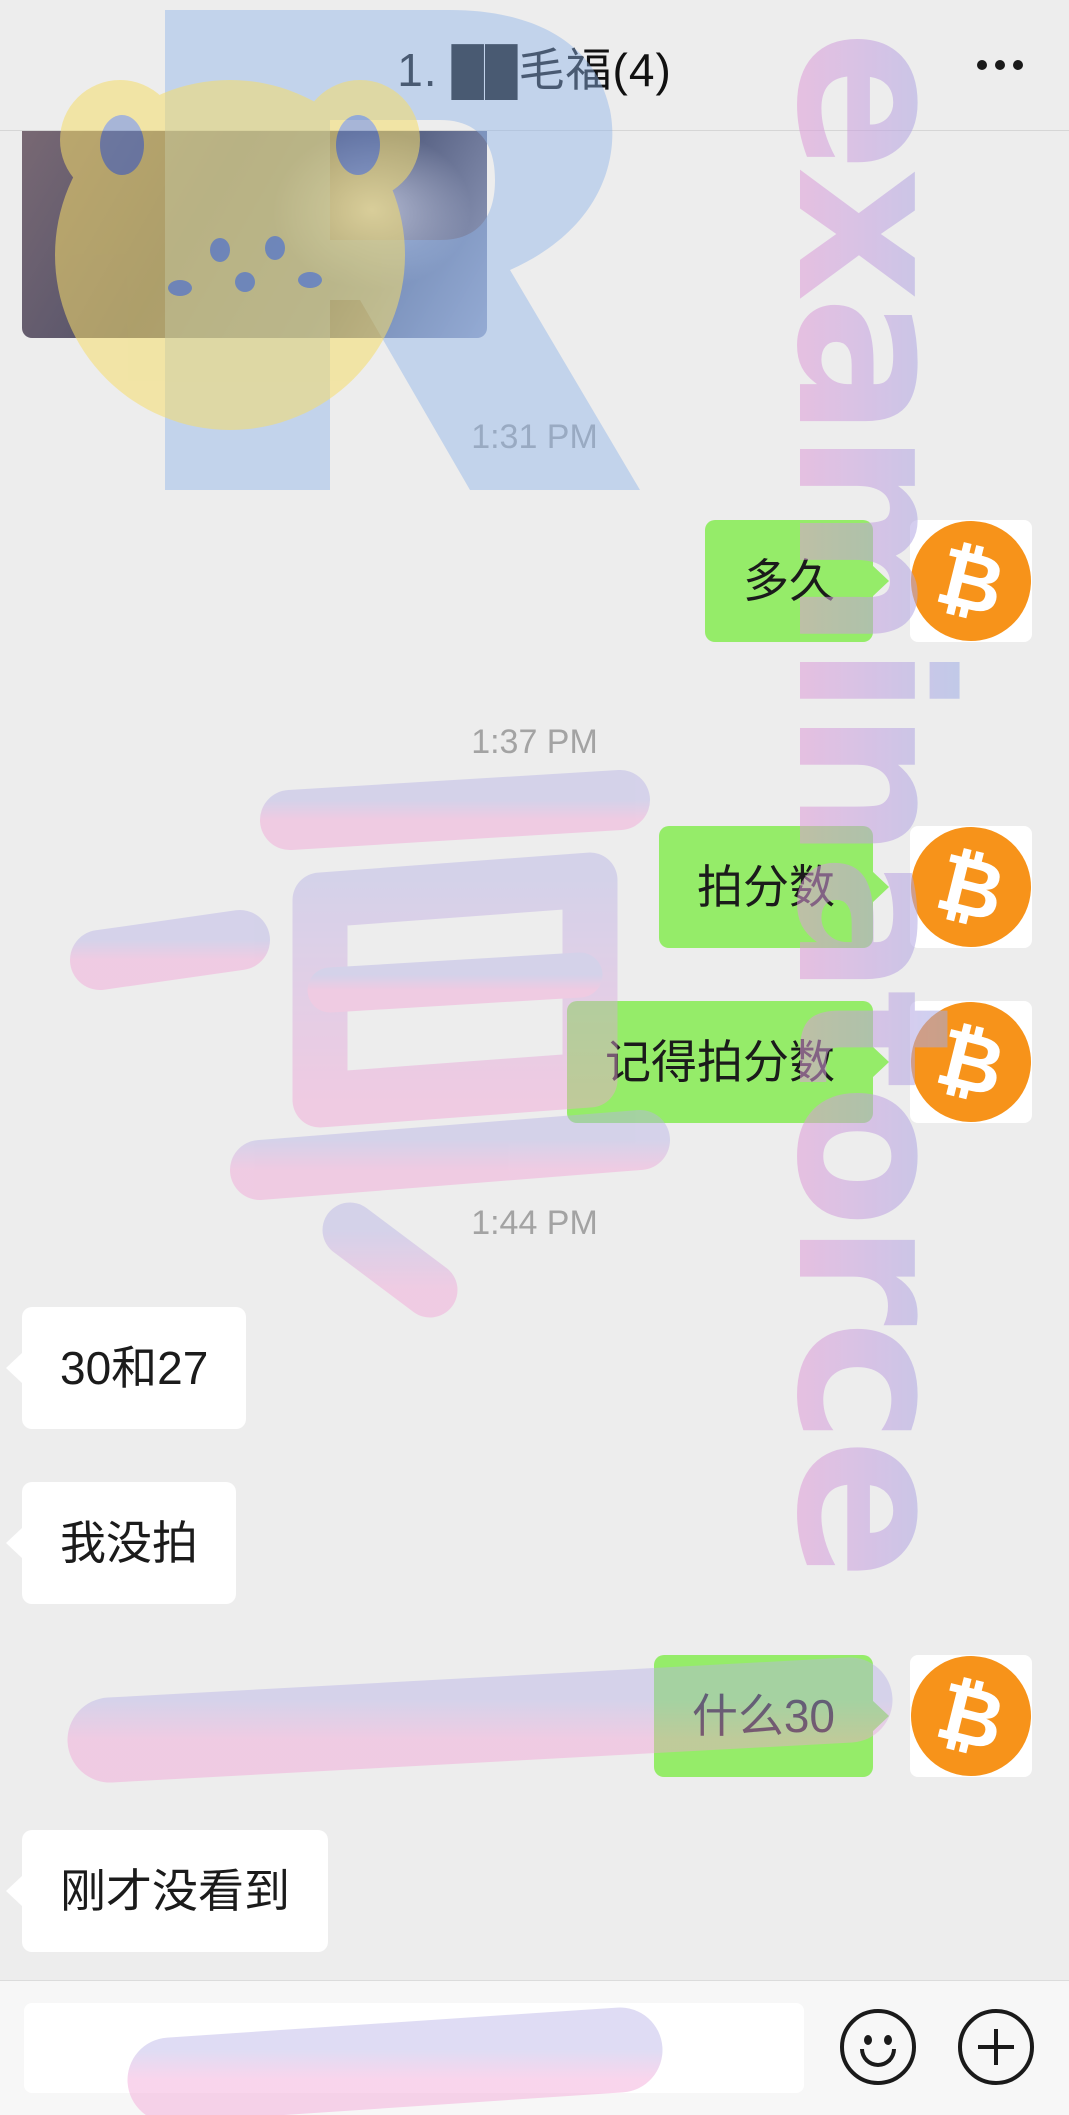 The width and height of the screenshot is (1069, 2115). Describe the element at coordinates (167, 1891) in the screenshot. I see `incoming-message: 刚才没看到` at that location.